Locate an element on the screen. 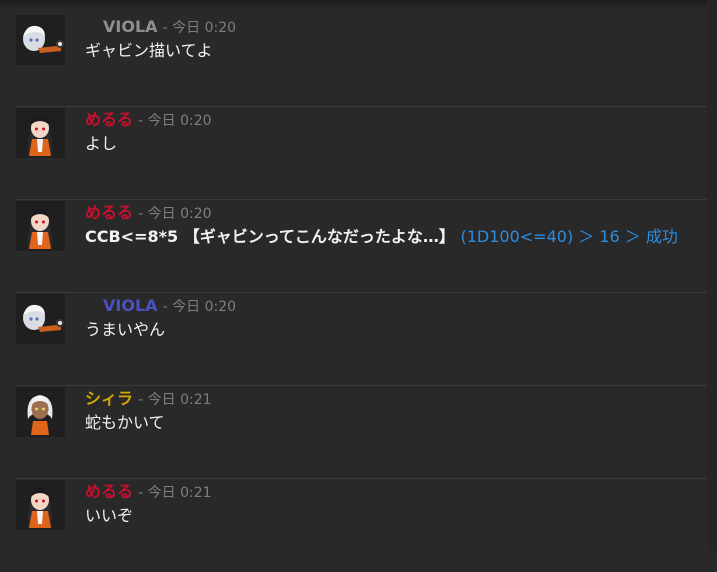  dice-result-text: (1D100<=40) ＞ 16 ＞ 成功 is located at coordinates (569, 236).